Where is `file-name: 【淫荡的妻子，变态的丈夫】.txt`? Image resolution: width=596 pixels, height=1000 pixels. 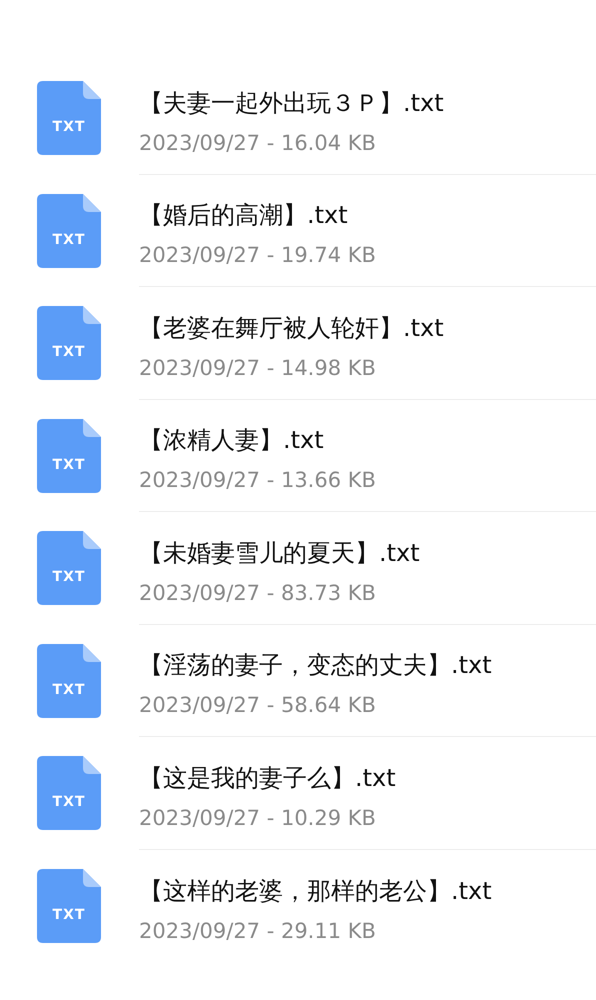
file-name: 【淫荡的妻子，变态的丈夫】.txt is located at coordinates (367, 665).